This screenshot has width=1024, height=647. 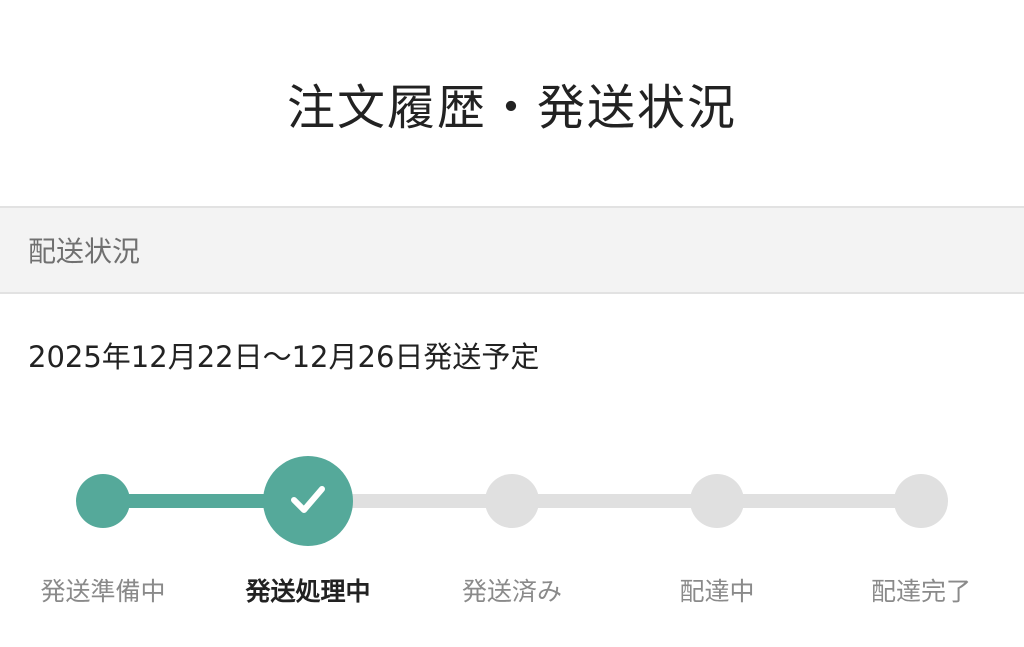 What do you see at coordinates (84, 251) in the screenshot?
I see `section-header-label: 配送状況` at bounding box center [84, 251].